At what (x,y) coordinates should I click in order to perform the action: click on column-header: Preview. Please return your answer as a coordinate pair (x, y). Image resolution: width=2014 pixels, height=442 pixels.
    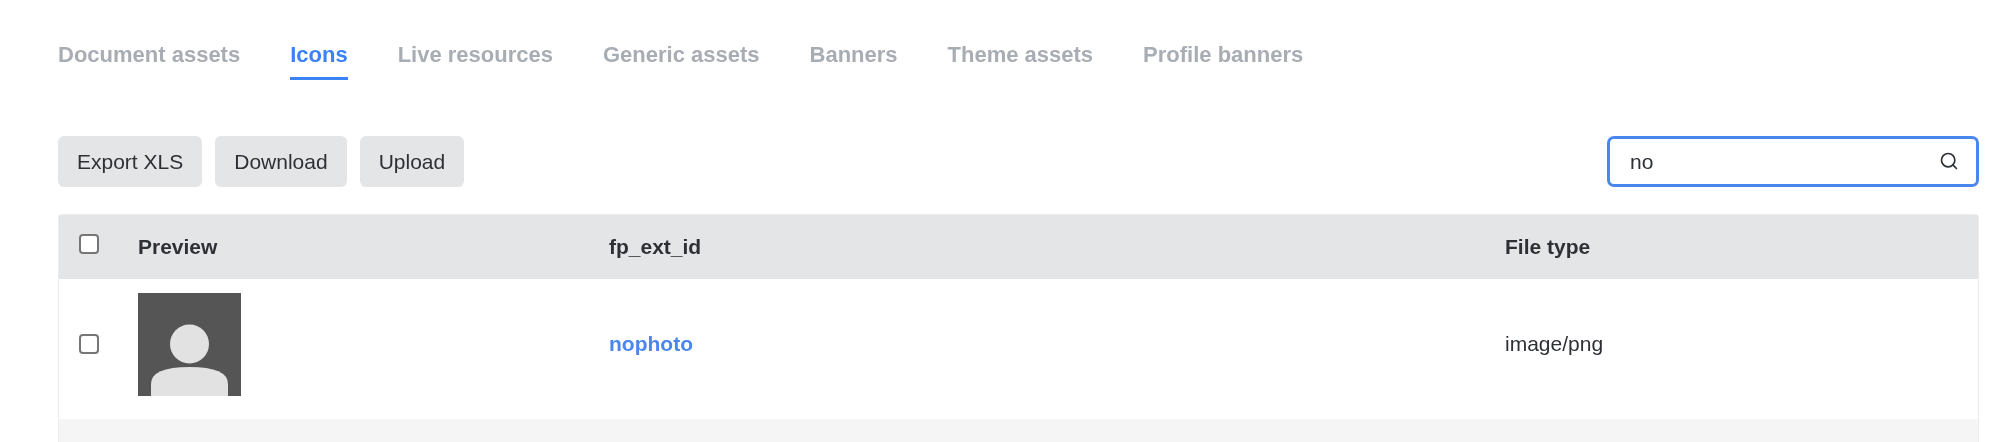
    Looking at the image, I should click on (178, 247).